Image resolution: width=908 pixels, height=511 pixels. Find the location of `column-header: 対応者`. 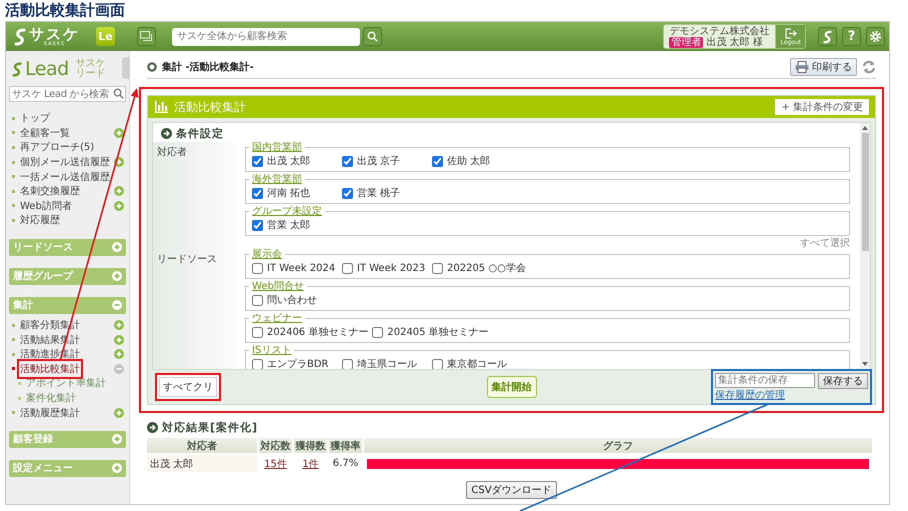

column-header: 対応者 is located at coordinates (202, 445).